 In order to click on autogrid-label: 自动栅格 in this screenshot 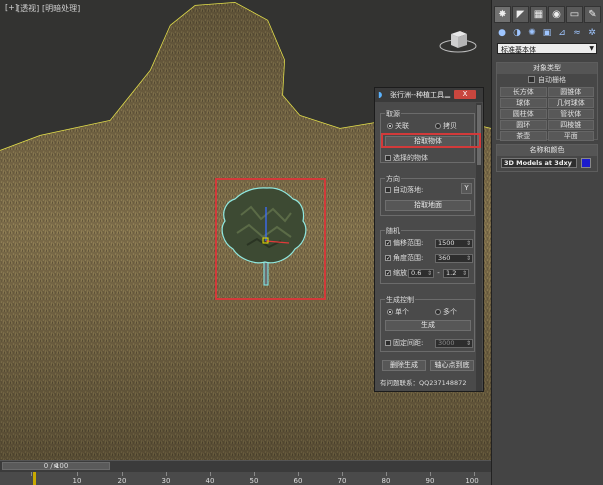, I will do `click(552, 79)`.